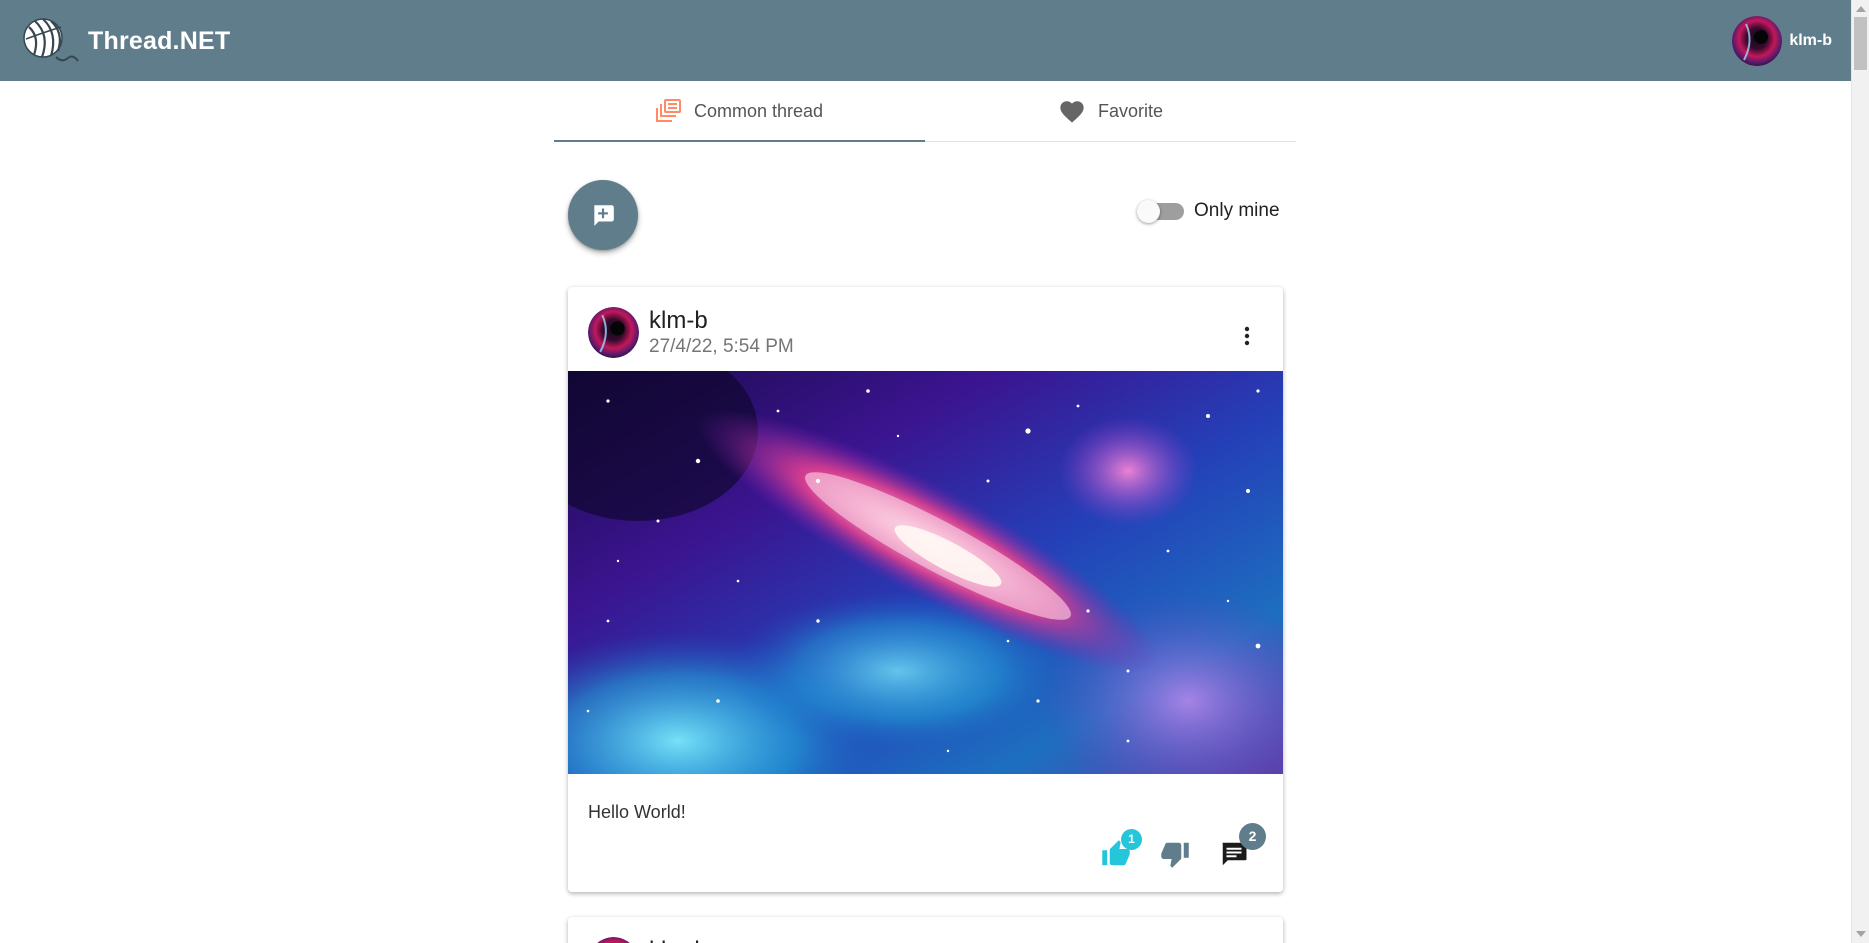 The image size is (1869, 943). I want to click on tab-common-thread: Common thread, so click(739, 111).